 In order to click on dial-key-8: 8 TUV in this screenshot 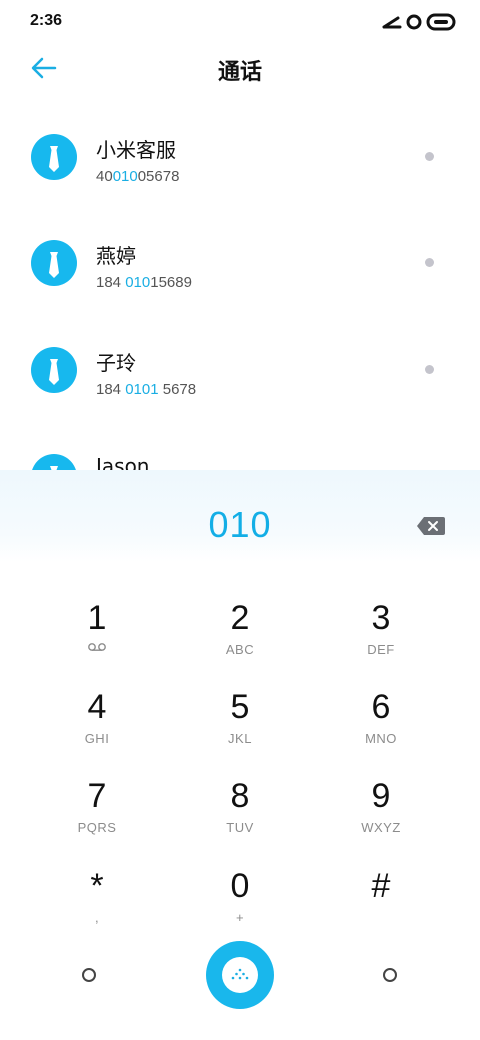, I will do `click(240, 814)`.